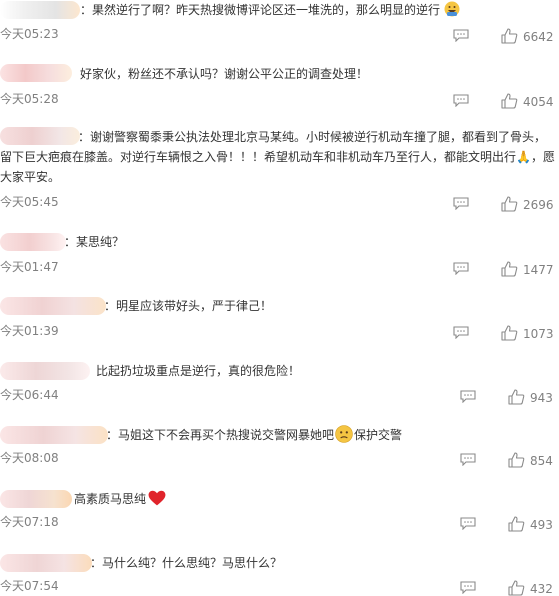 The image size is (559, 596). What do you see at coordinates (538, 37) in the screenshot?
I see `like-count: 6642` at bounding box center [538, 37].